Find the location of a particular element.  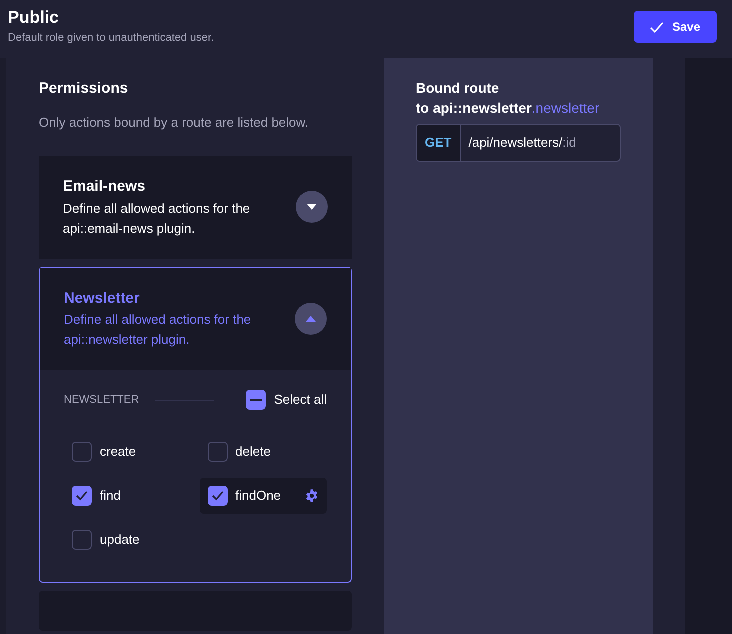

route-target: to api::newsletter.newsletter is located at coordinates (508, 108).